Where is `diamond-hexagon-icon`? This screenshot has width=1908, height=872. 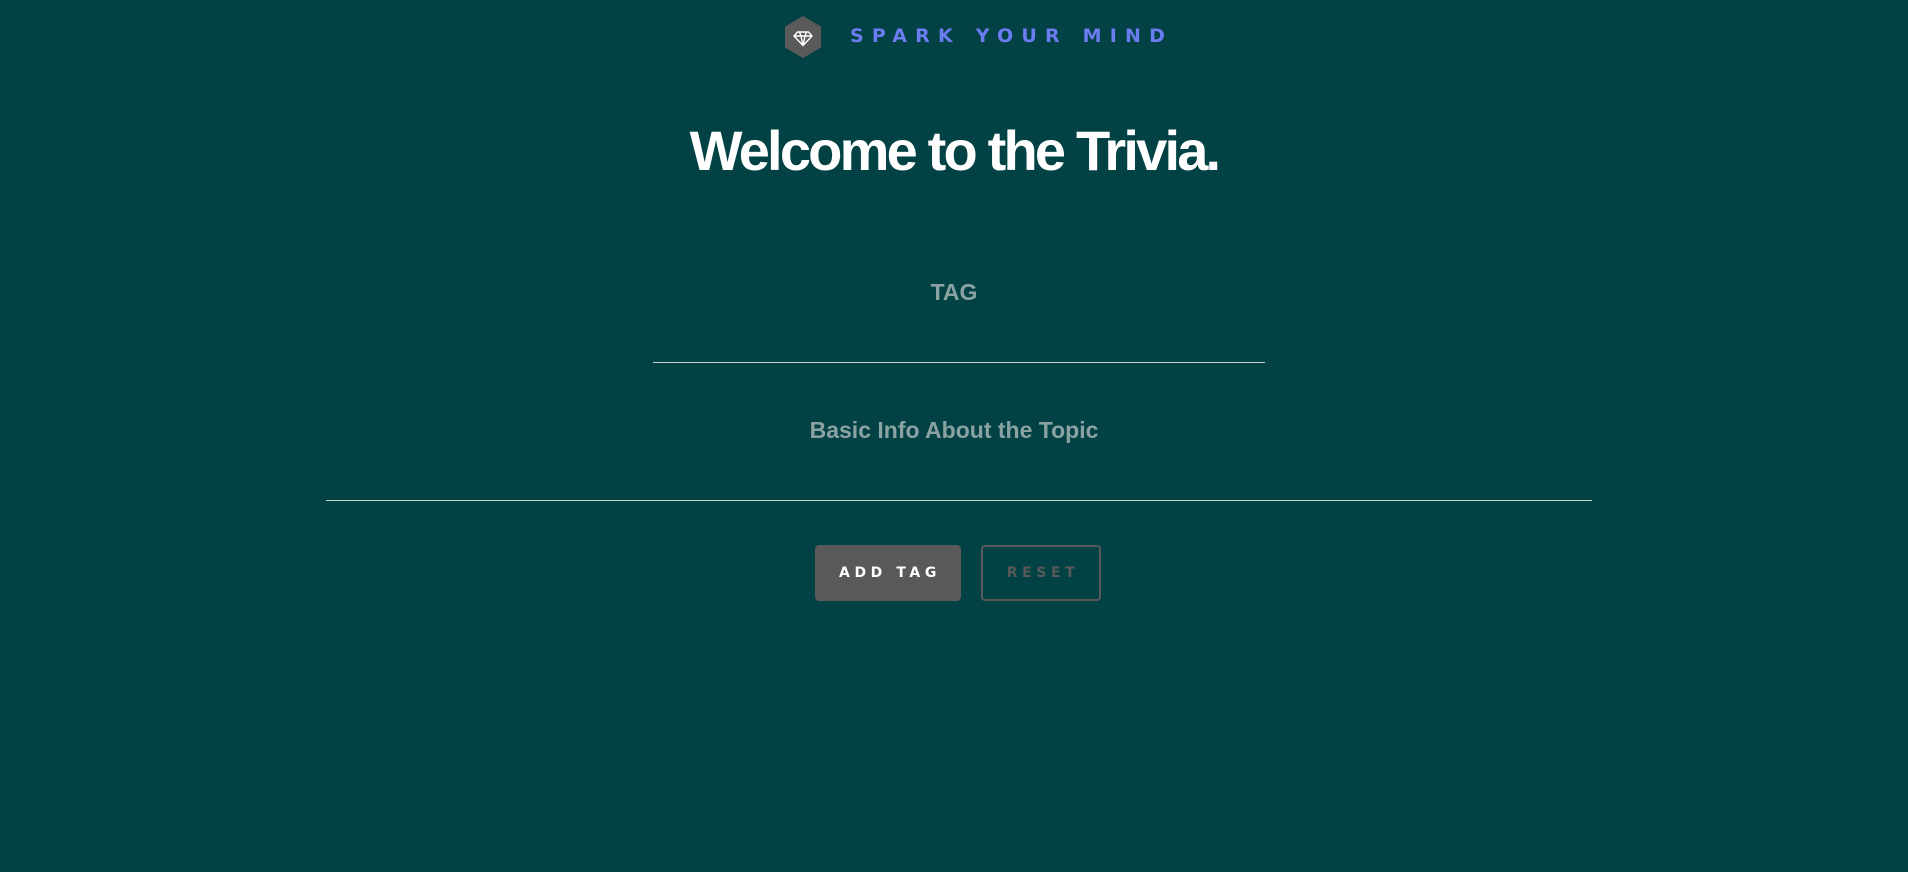
diamond-hexagon-icon is located at coordinates (803, 37).